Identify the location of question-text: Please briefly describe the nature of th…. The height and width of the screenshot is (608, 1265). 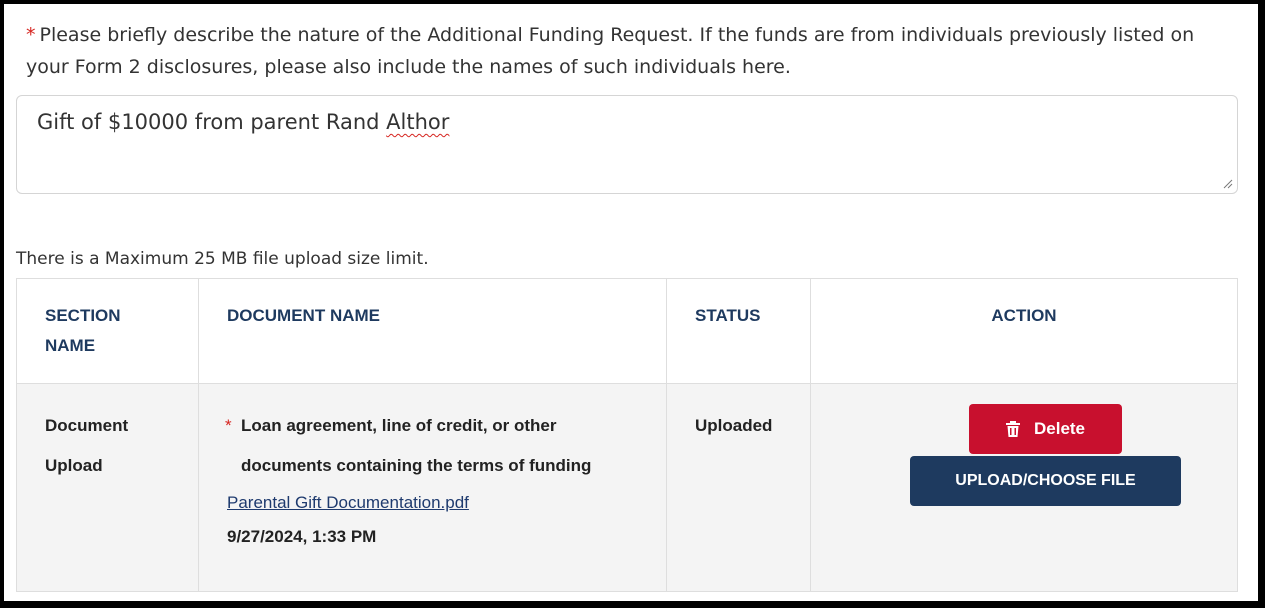
(610, 51).